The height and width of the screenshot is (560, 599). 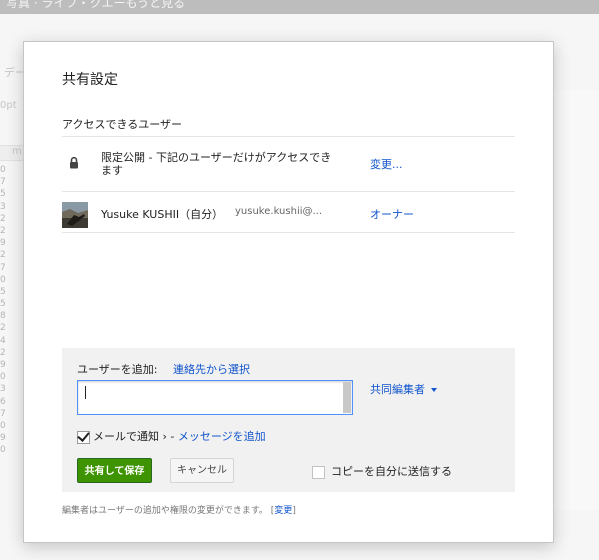 I want to click on background-row-numbers: 075322927055824290367090, so click(x=5, y=310).